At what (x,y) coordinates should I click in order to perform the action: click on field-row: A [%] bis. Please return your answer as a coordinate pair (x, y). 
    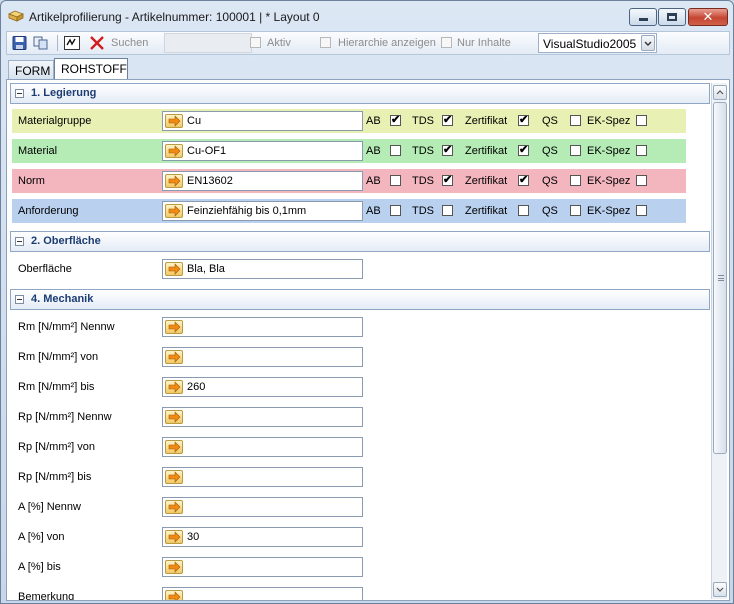
    Looking at the image, I should click on (349, 567).